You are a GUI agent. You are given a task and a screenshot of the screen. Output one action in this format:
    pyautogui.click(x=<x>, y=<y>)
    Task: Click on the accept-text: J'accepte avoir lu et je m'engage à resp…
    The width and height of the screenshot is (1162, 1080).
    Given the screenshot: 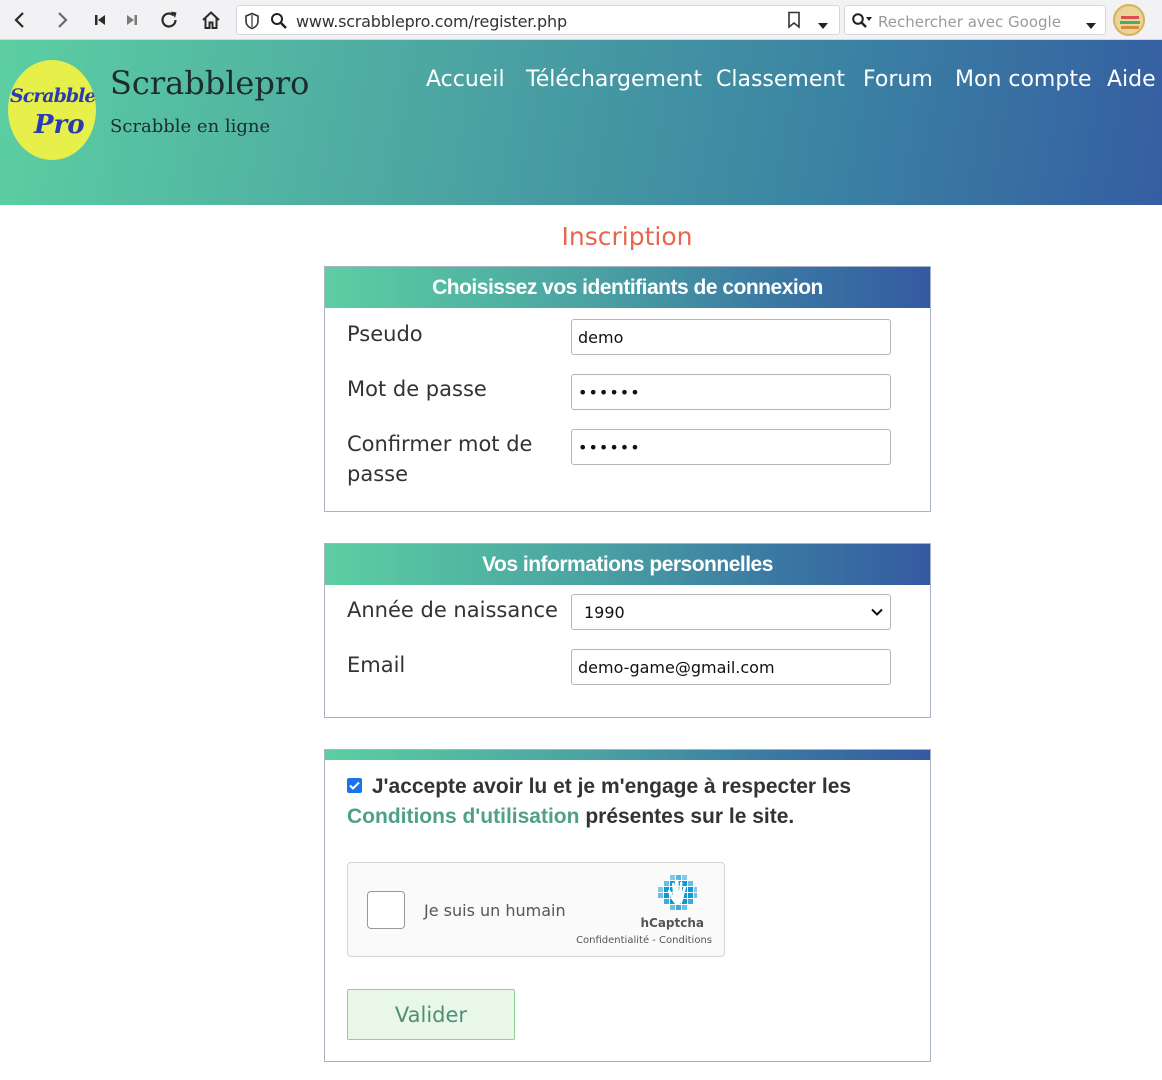 What is the action you would take?
    pyautogui.click(x=611, y=786)
    